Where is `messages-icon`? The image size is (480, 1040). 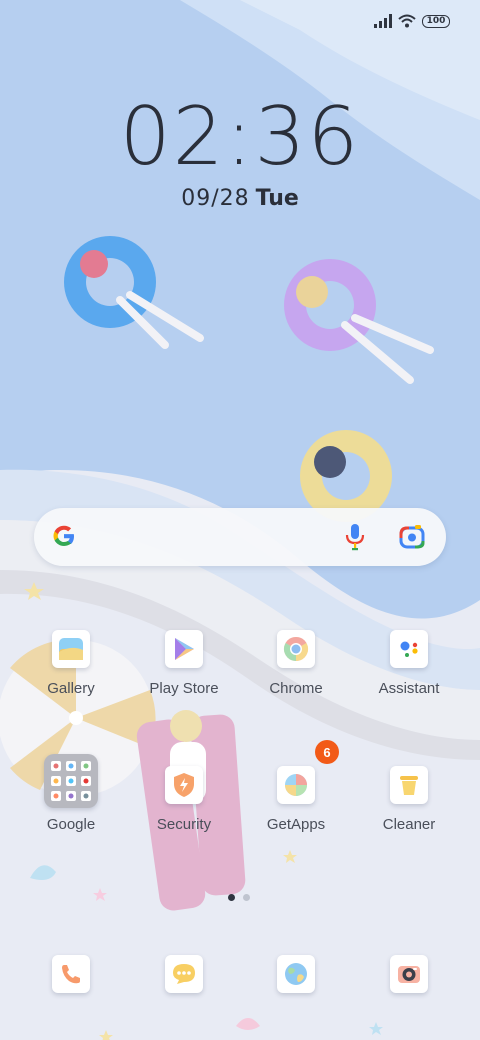 messages-icon is located at coordinates (184, 974).